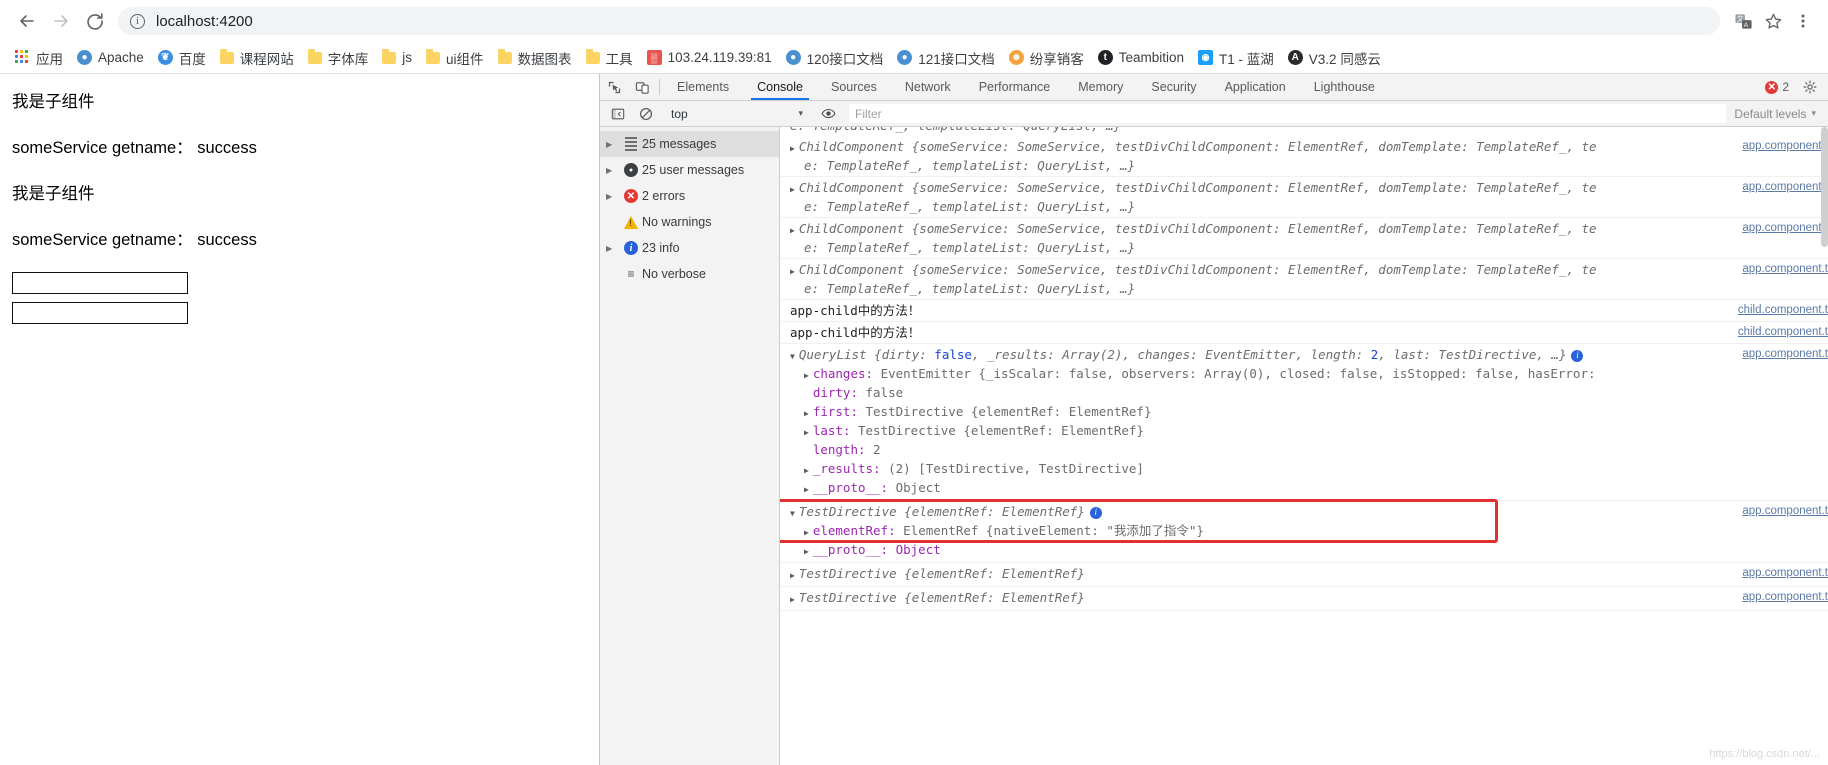  I want to click on error-count-badge: ✕ 2, so click(1777, 87).